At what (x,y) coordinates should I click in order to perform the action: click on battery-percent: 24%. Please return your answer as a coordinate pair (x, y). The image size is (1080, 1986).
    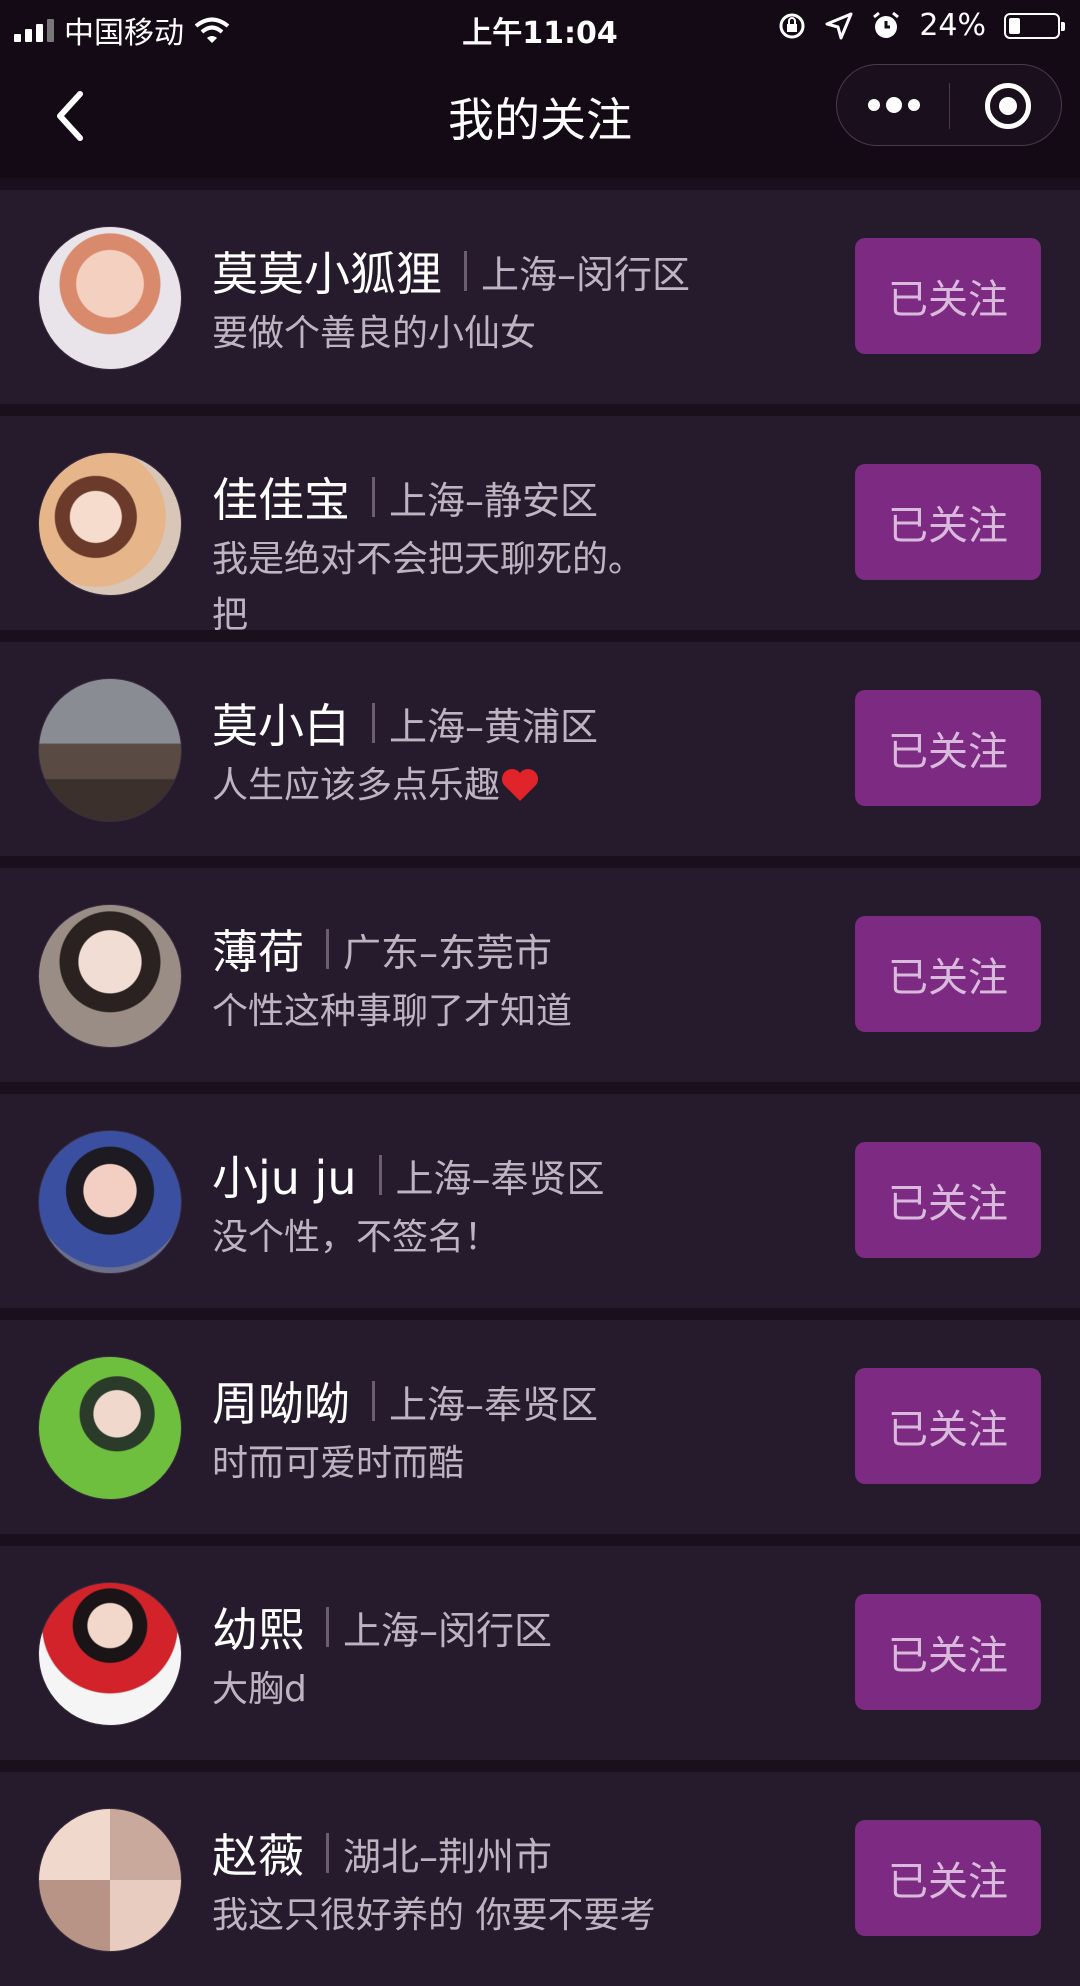
    Looking at the image, I should click on (952, 25).